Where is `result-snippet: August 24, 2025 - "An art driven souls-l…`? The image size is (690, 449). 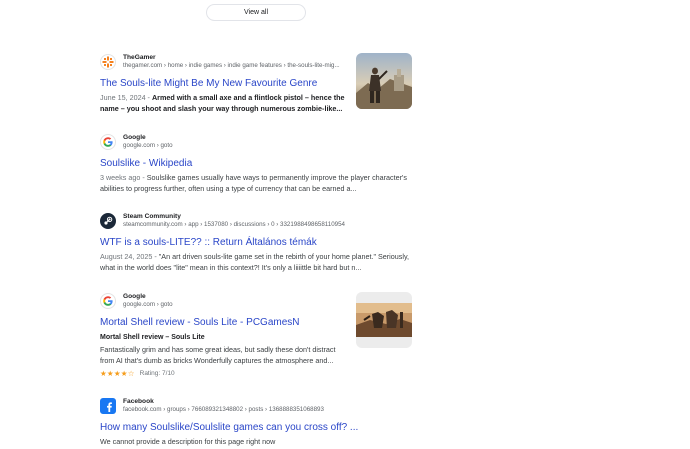
result-snippet: August 24, 2025 - "An art driven souls-l… is located at coordinates (256, 262).